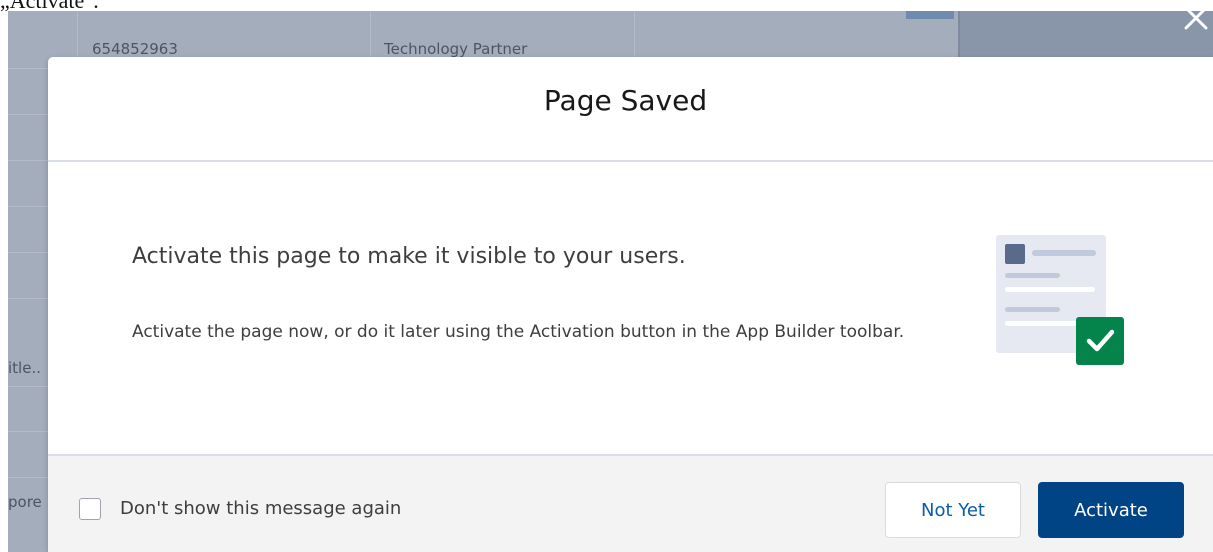  I want to click on table-cell-fragment: pore, so click(25, 502).